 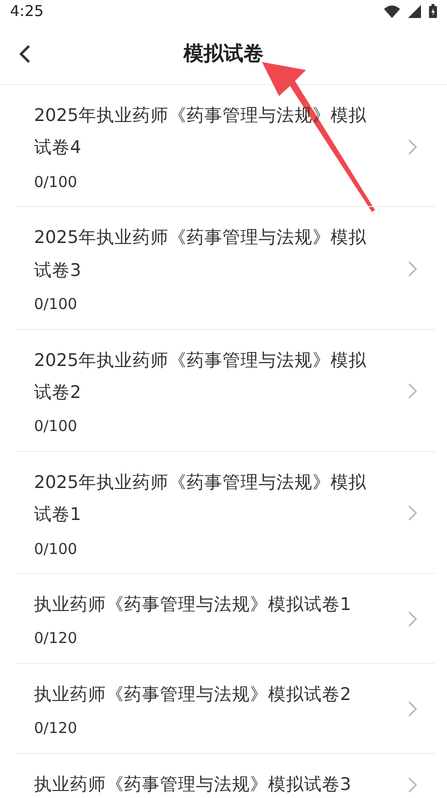 What do you see at coordinates (193, 695) in the screenshot?
I see `paper-title: 执业药师《药事管理与法规》模拟试卷2` at bounding box center [193, 695].